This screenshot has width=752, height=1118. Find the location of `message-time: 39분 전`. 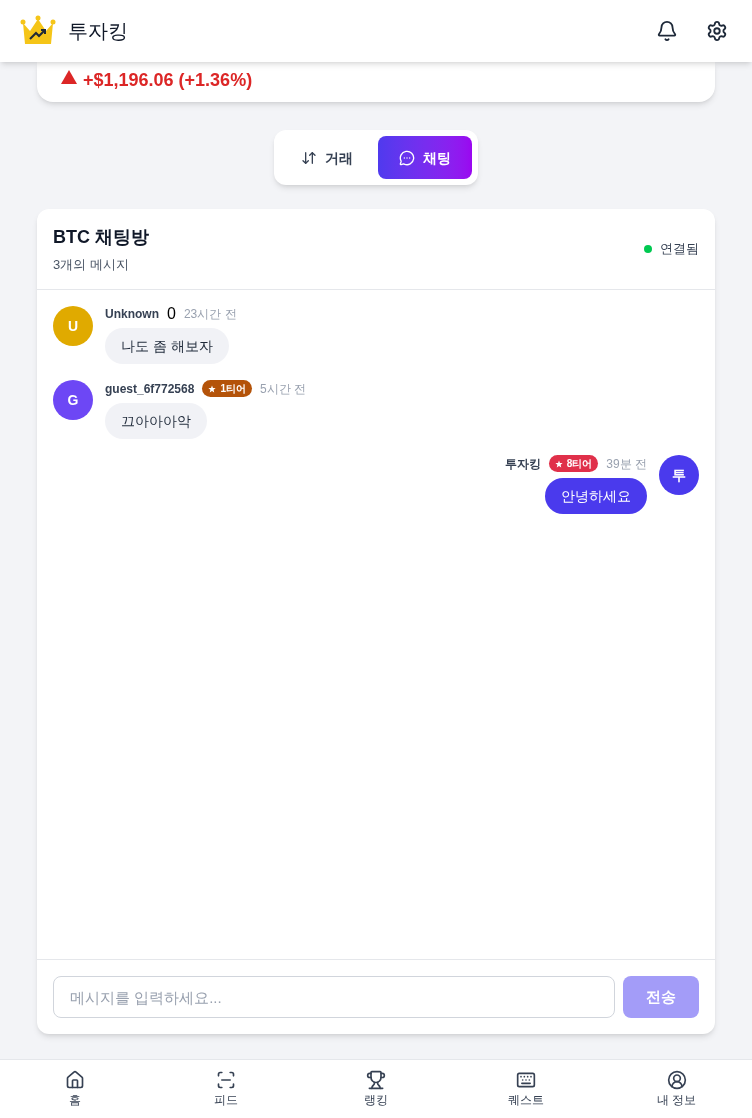

message-time: 39분 전 is located at coordinates (626, 463).